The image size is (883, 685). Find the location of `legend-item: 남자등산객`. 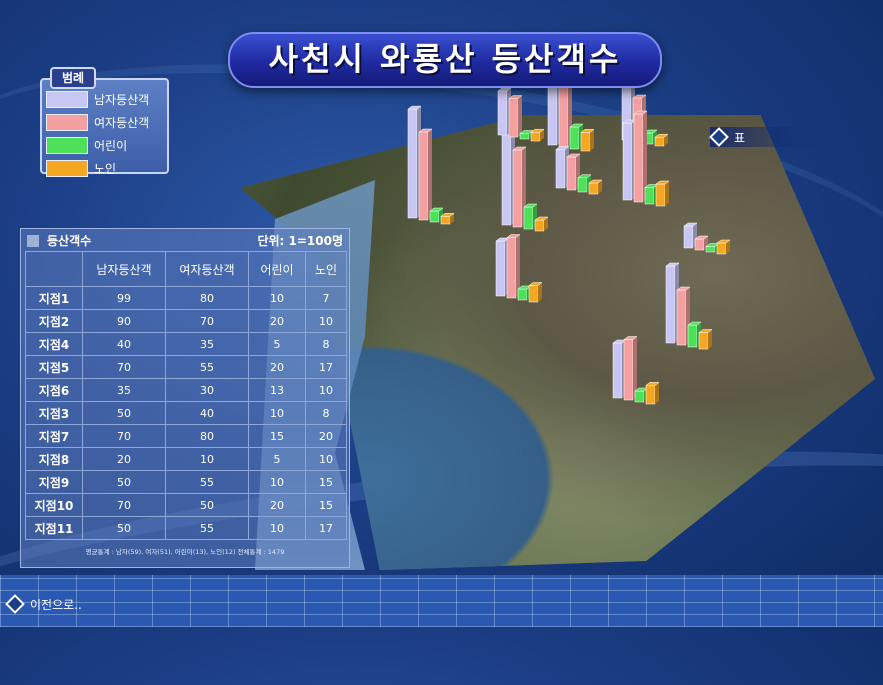

legend-item: 남자등산객 is located at coordinates (106, 99).